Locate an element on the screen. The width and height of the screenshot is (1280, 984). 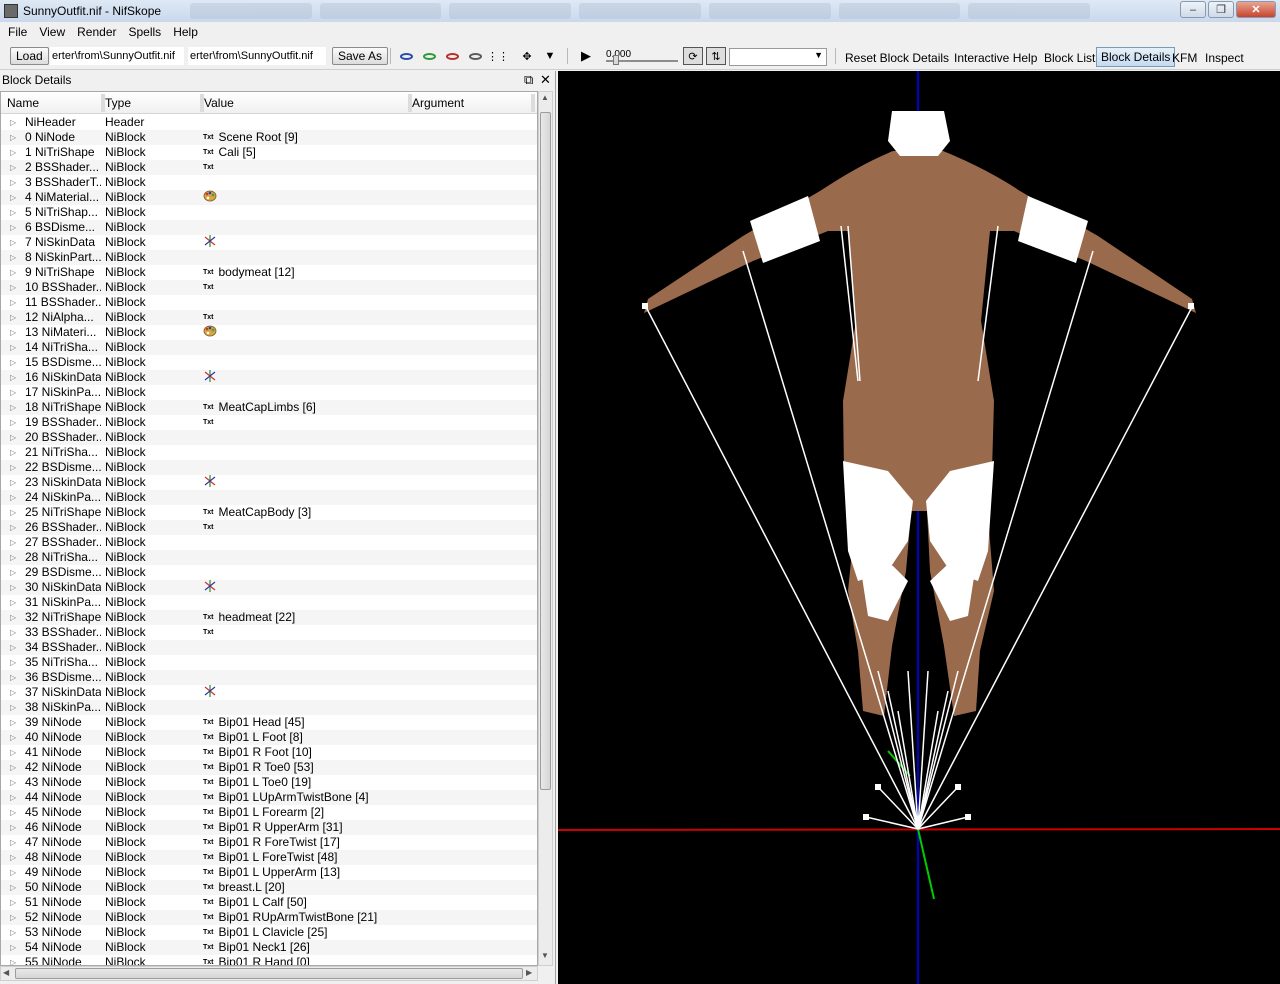
move-cross-icon: ✥ is located at coordinates (527, 56).